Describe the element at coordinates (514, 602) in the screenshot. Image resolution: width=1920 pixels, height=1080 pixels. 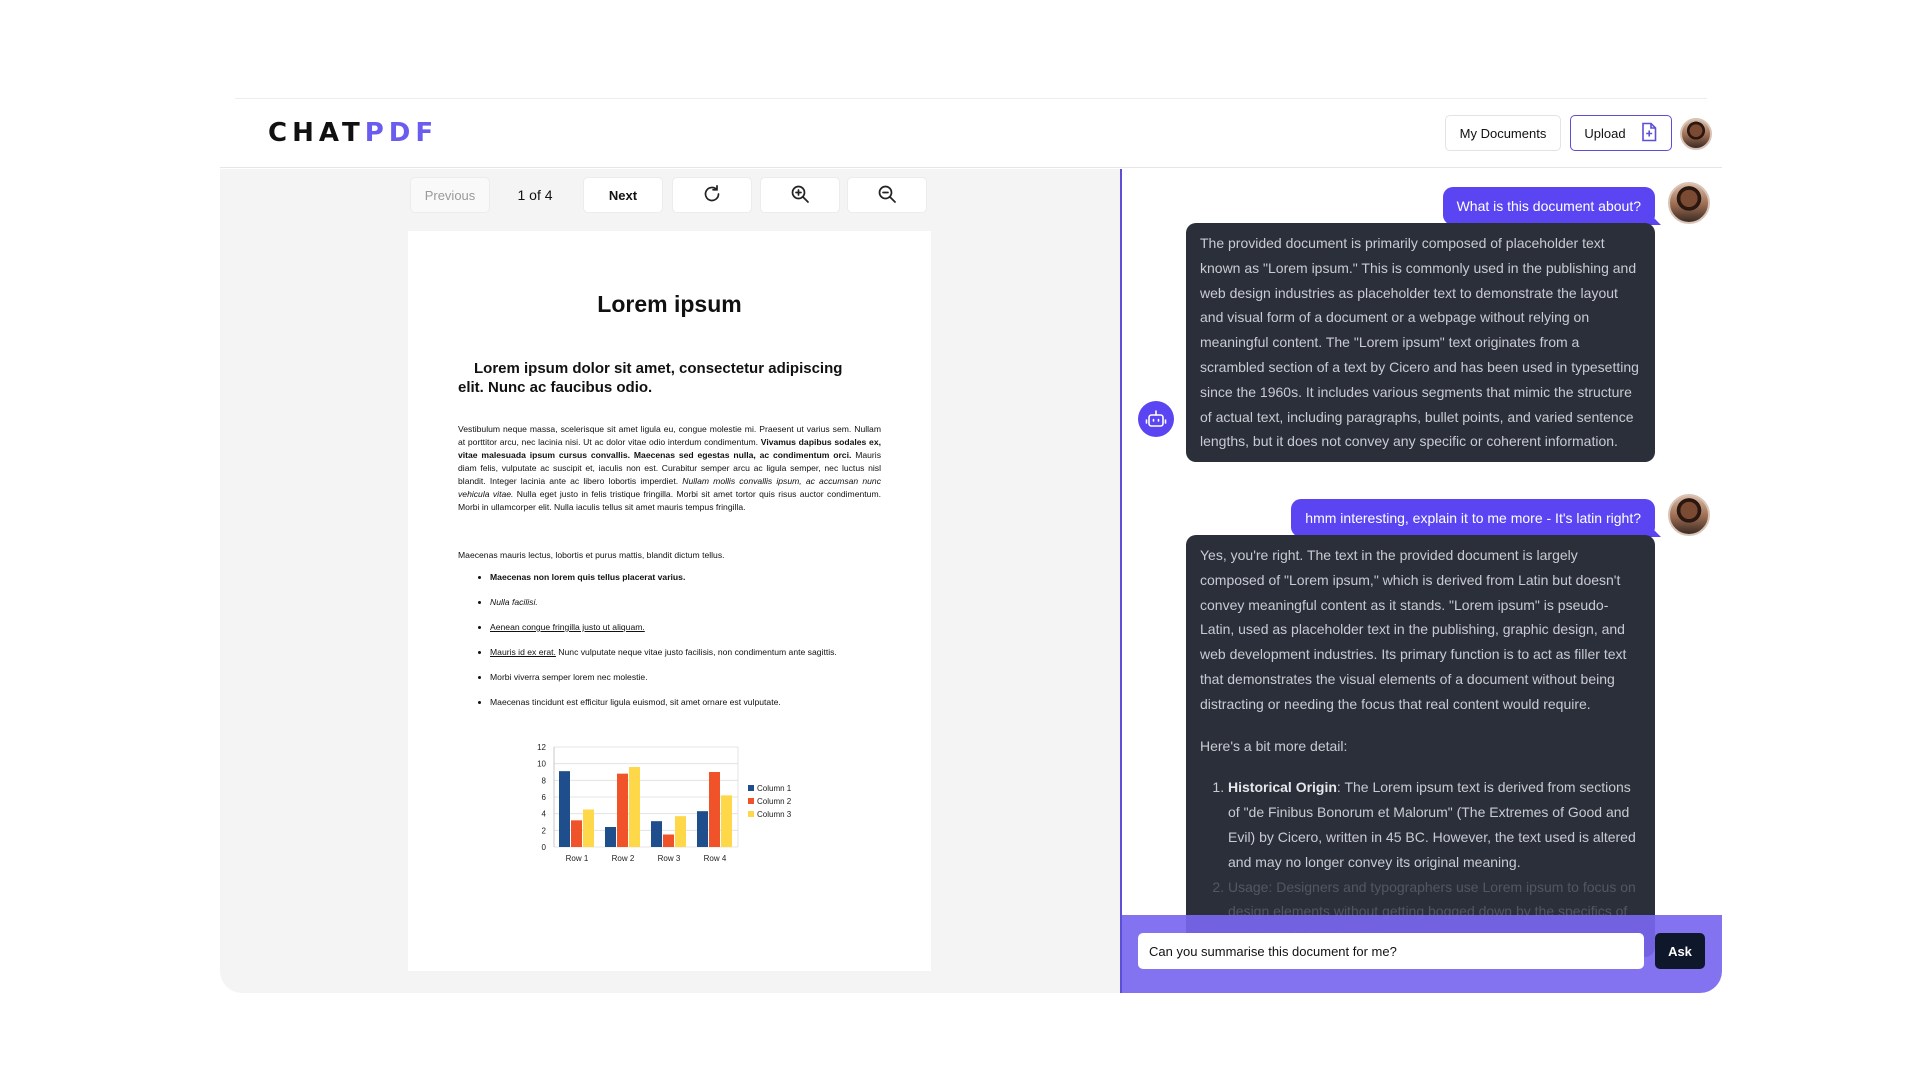
I see `list-item-text: Nulla facilisi.` at that location.